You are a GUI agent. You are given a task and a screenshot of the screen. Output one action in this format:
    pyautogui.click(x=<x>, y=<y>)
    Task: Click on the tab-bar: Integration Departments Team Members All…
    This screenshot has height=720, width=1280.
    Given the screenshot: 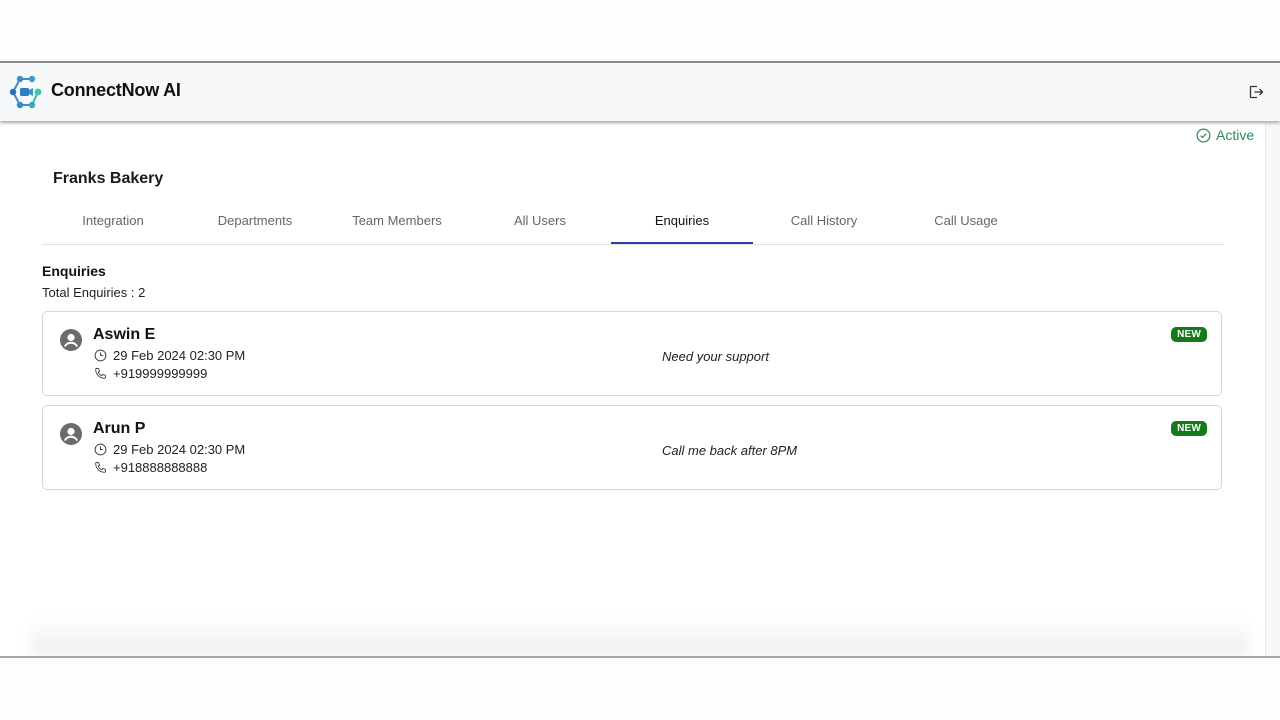 What is the action you would take?
    pyautogui.click(x=633, y=222)
    